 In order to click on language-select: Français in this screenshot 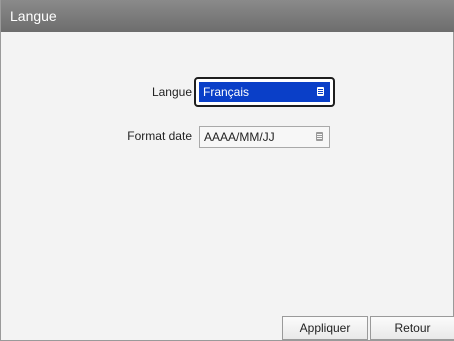, I will do `click(264, 92)`.